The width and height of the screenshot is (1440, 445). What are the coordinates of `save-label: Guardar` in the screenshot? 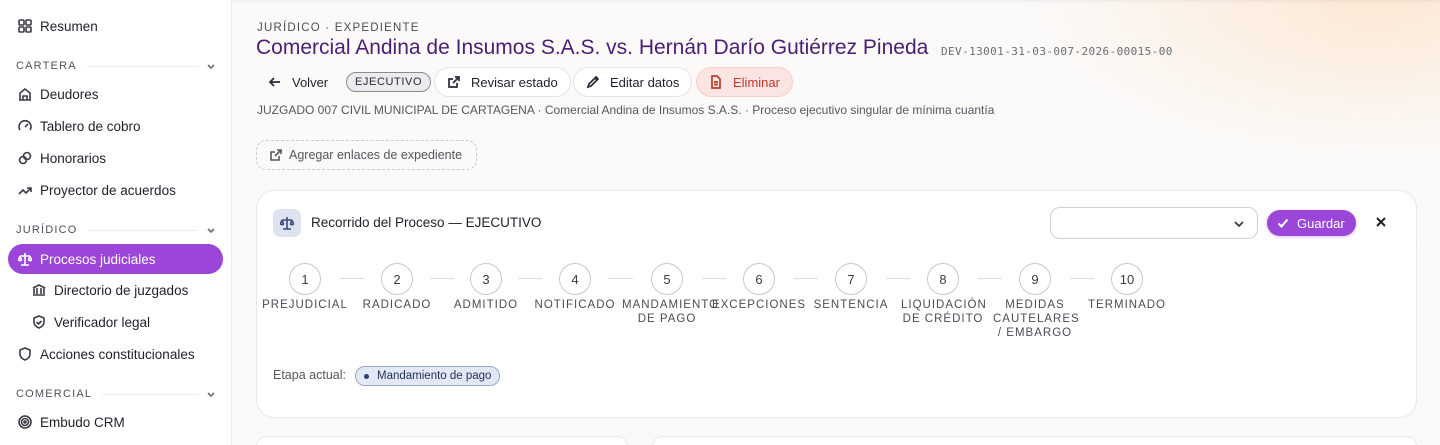 It's located at (1321, 223).